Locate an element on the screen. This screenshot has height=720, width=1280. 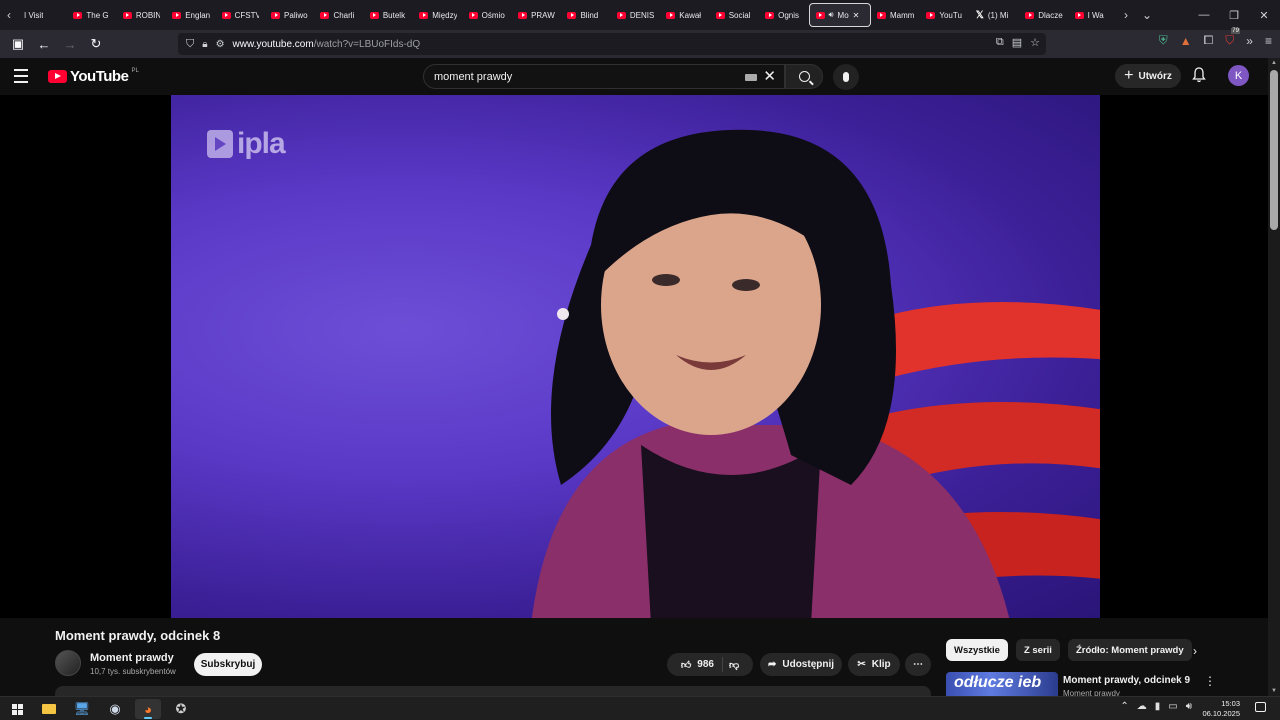
tab-overview-icon: ▣ is located at coordinates (18, 44).